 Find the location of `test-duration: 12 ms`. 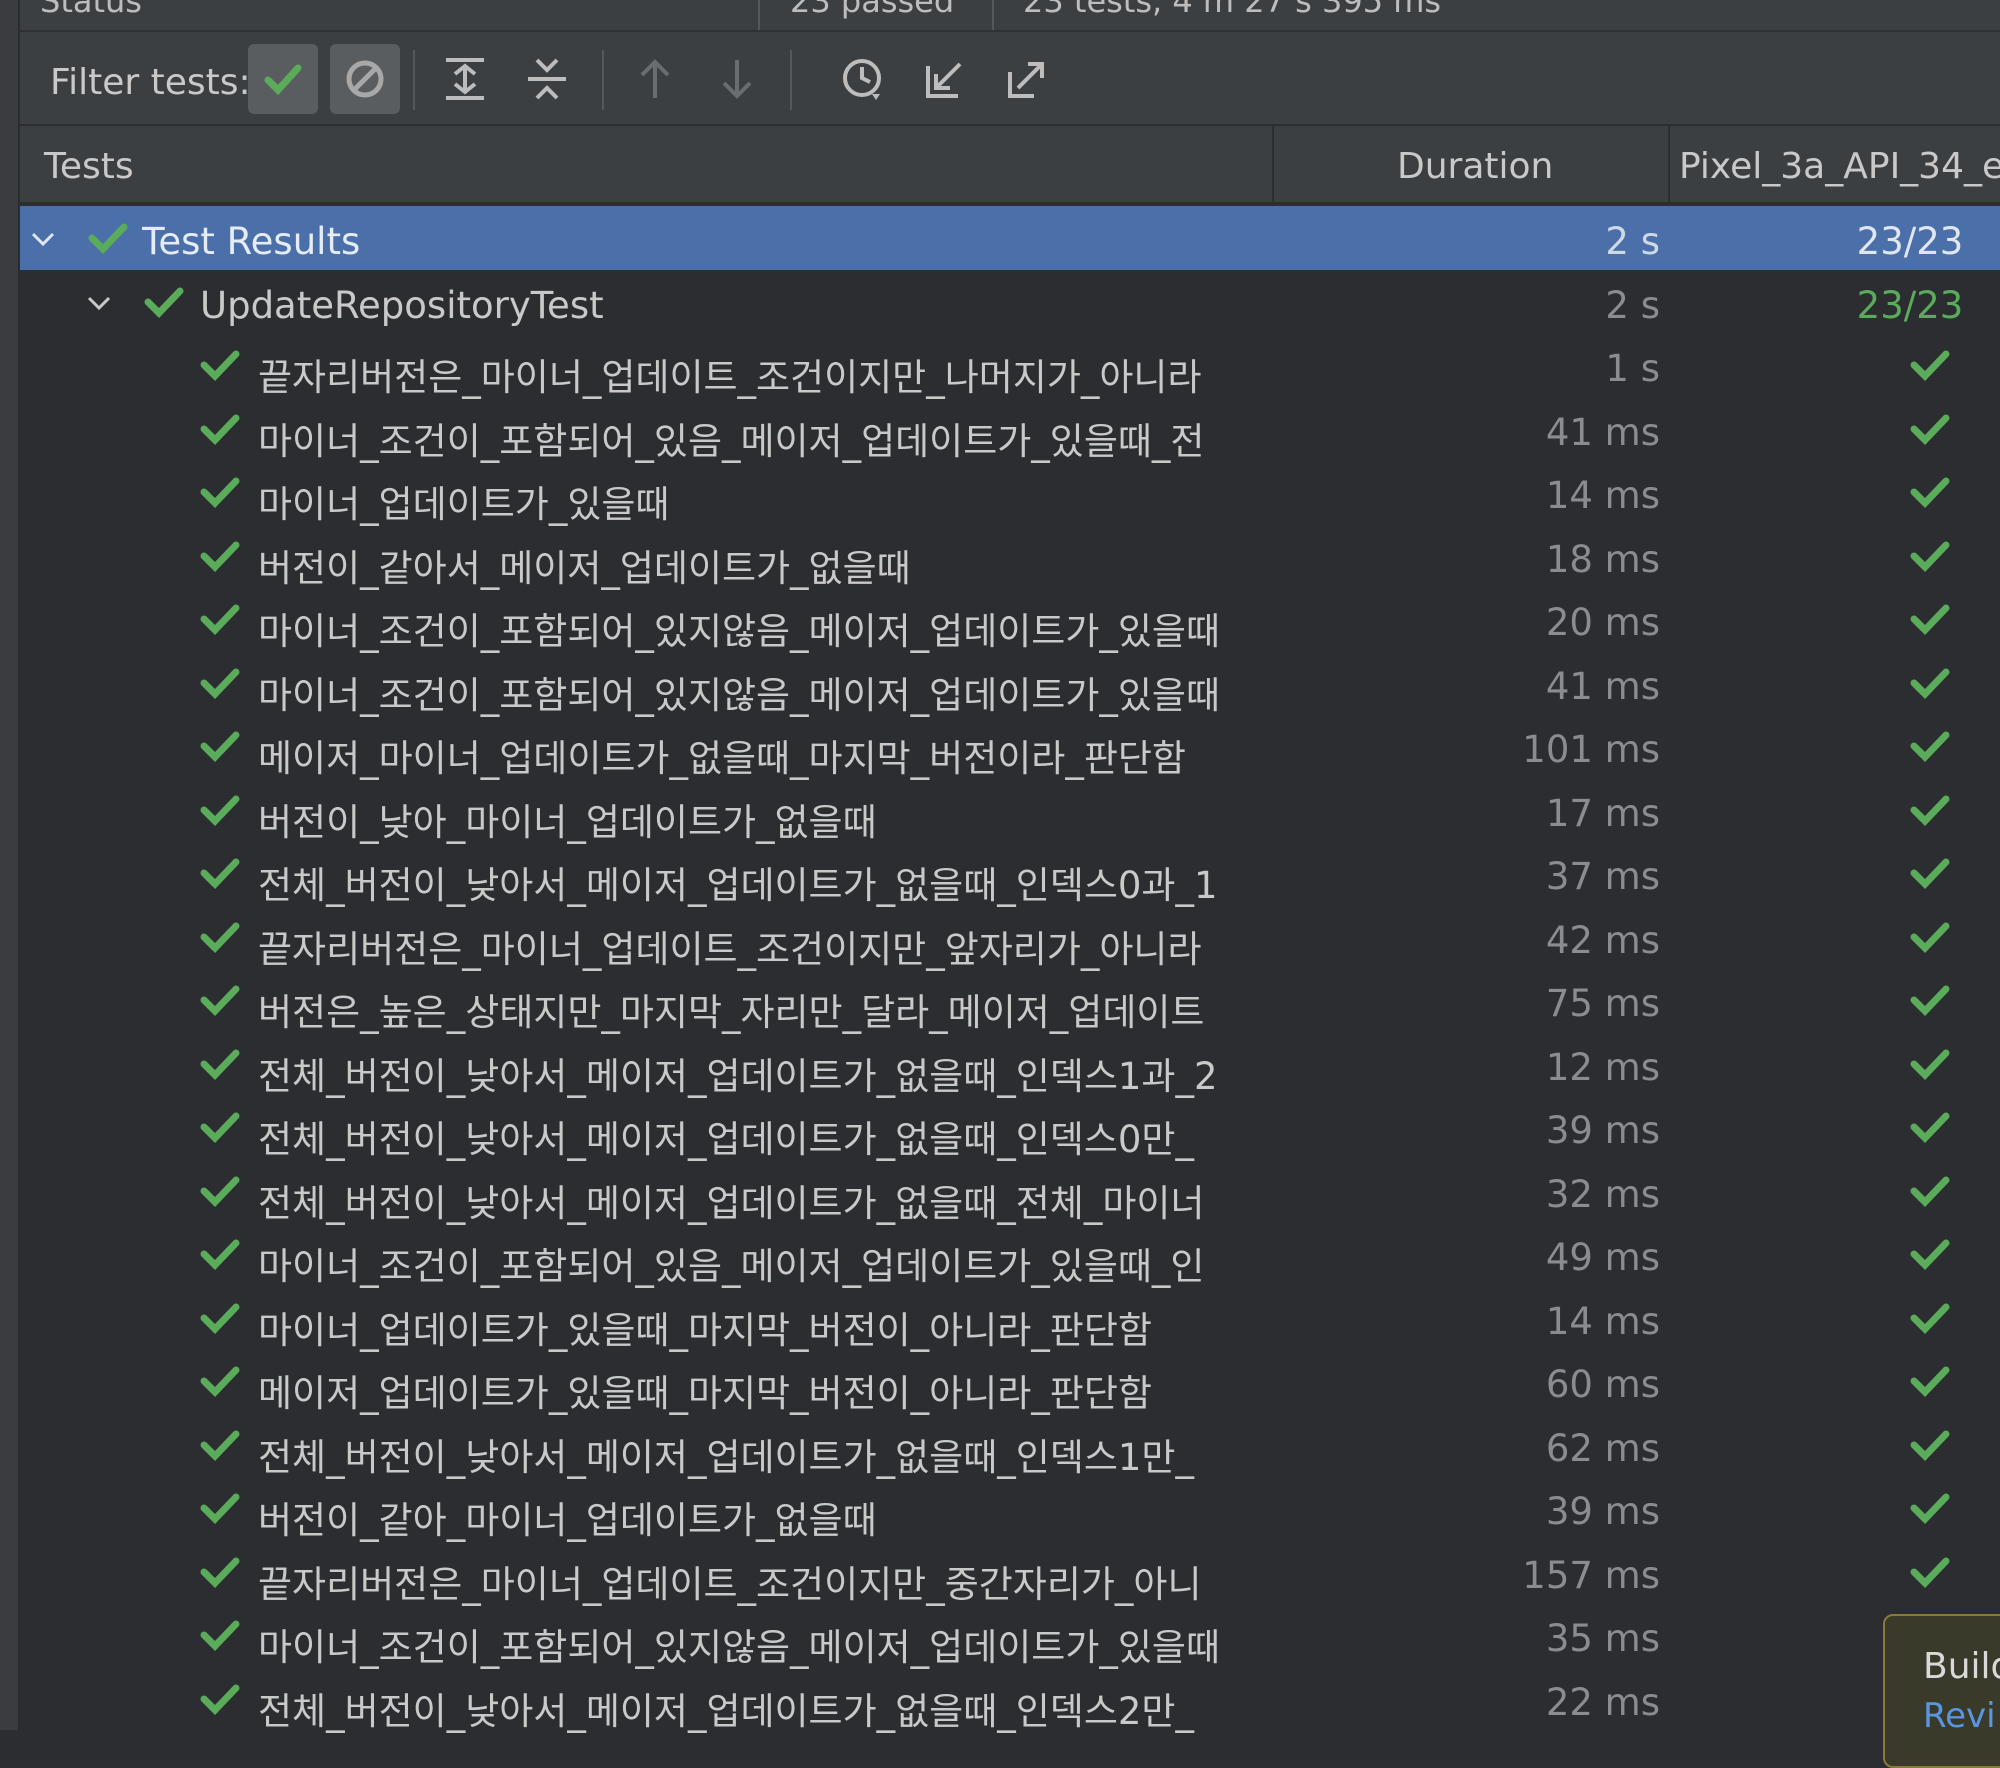

test-duration: 12 ms is located at coordinates (1602, 1067).